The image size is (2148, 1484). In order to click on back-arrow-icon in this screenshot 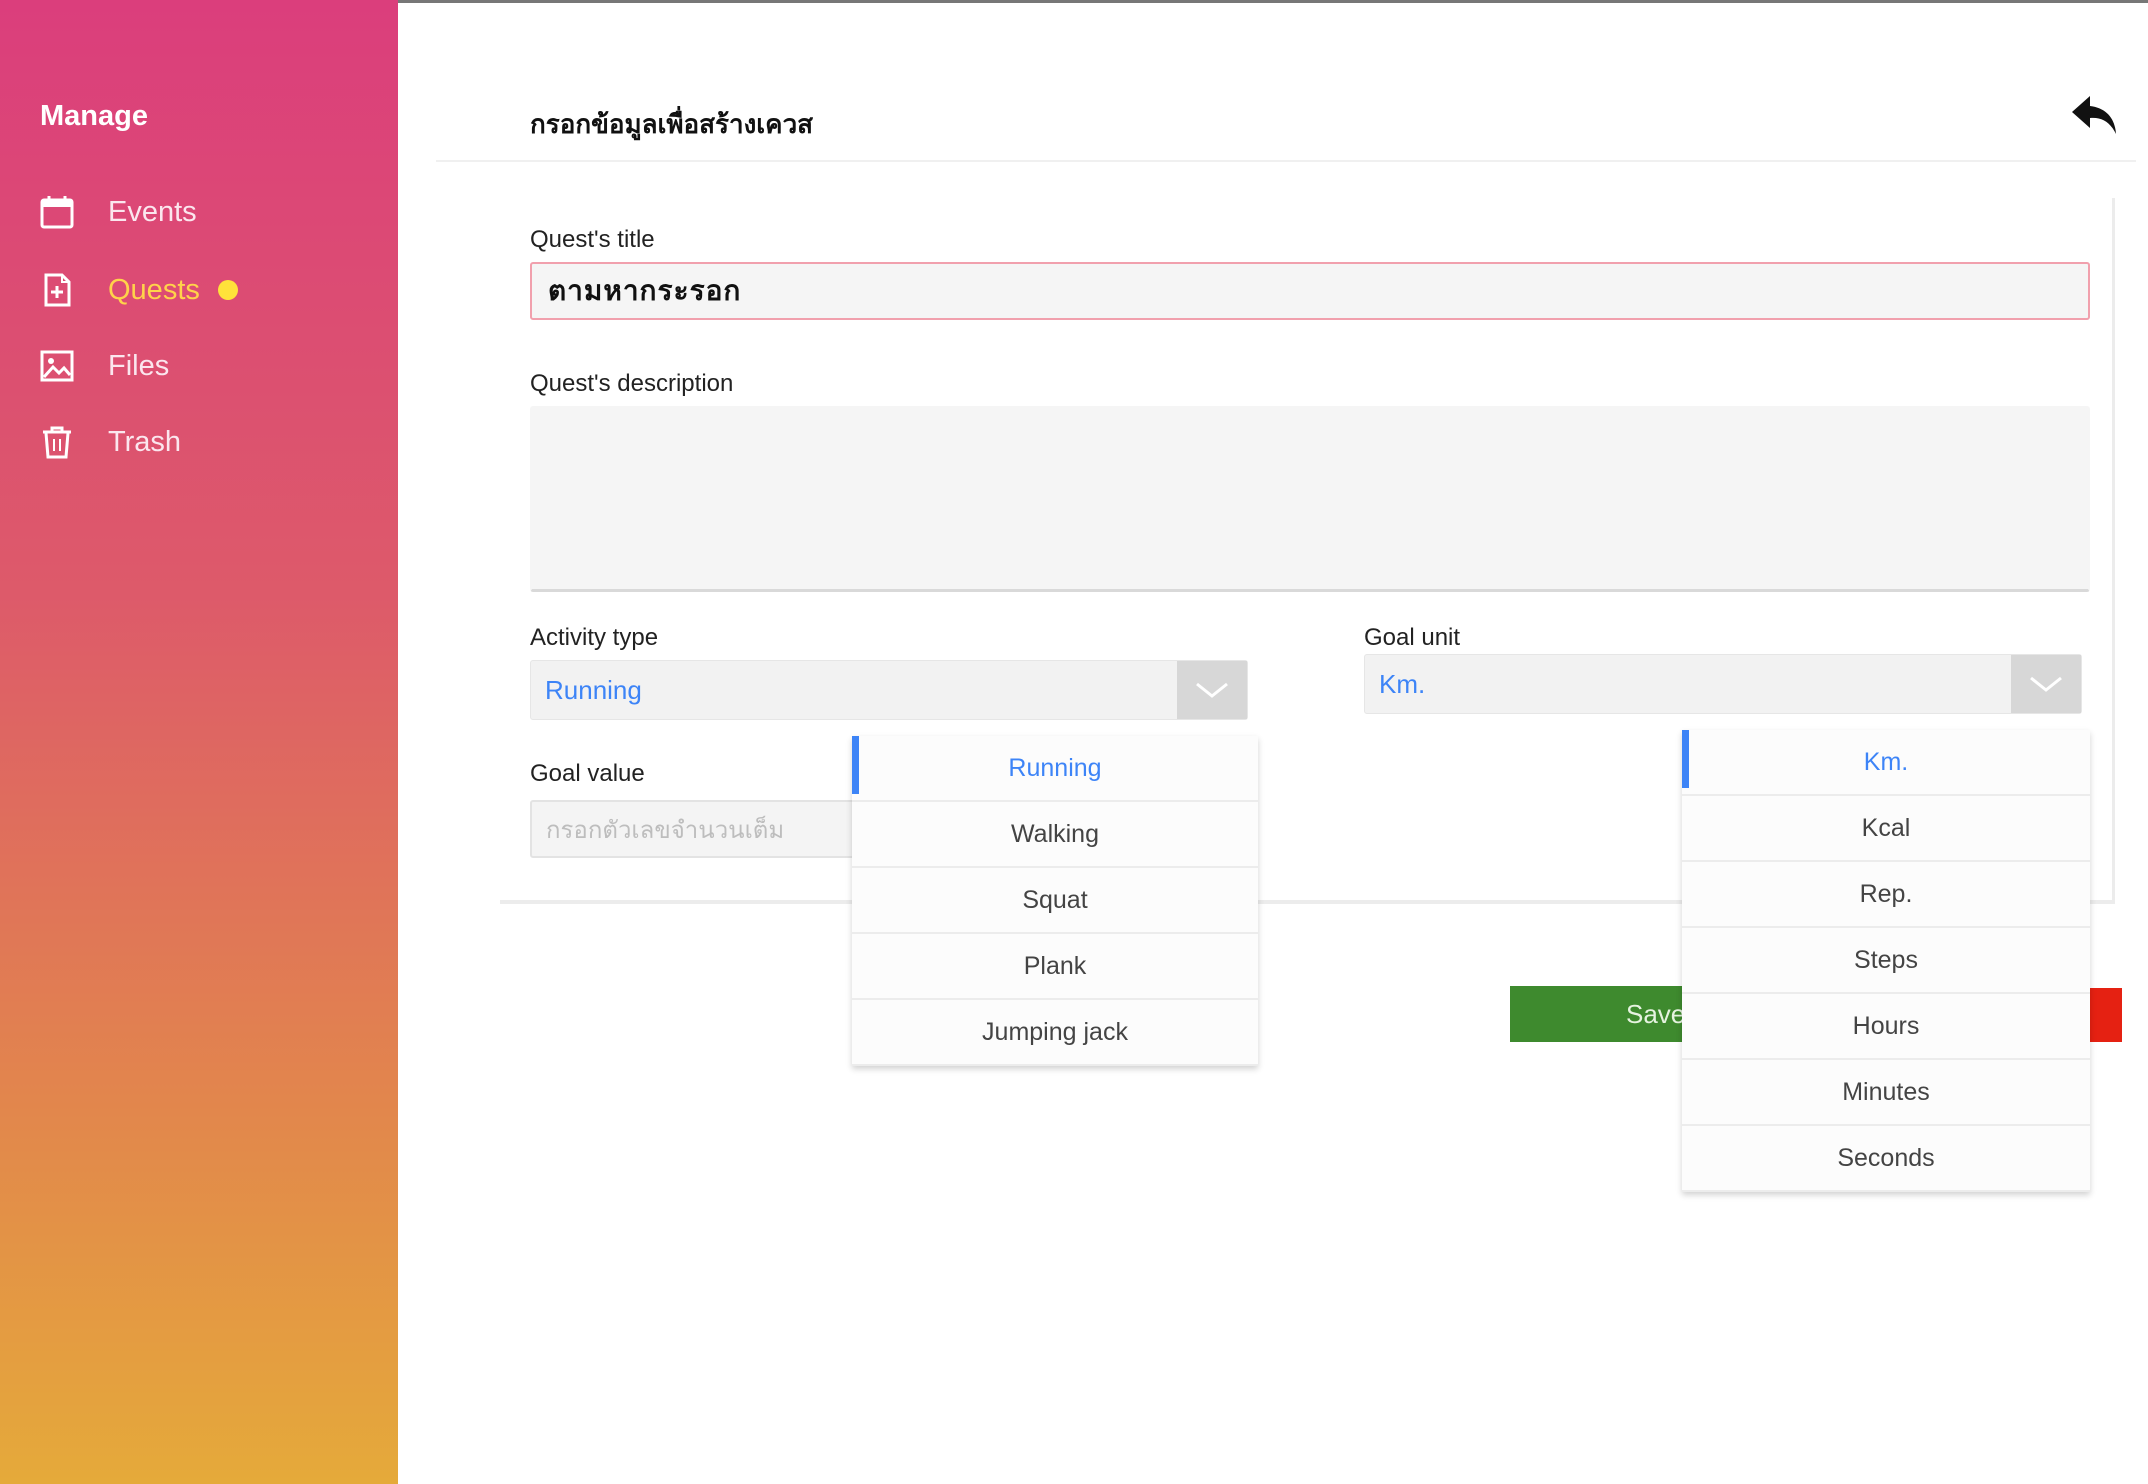, I will do `click(2095, 115)`.